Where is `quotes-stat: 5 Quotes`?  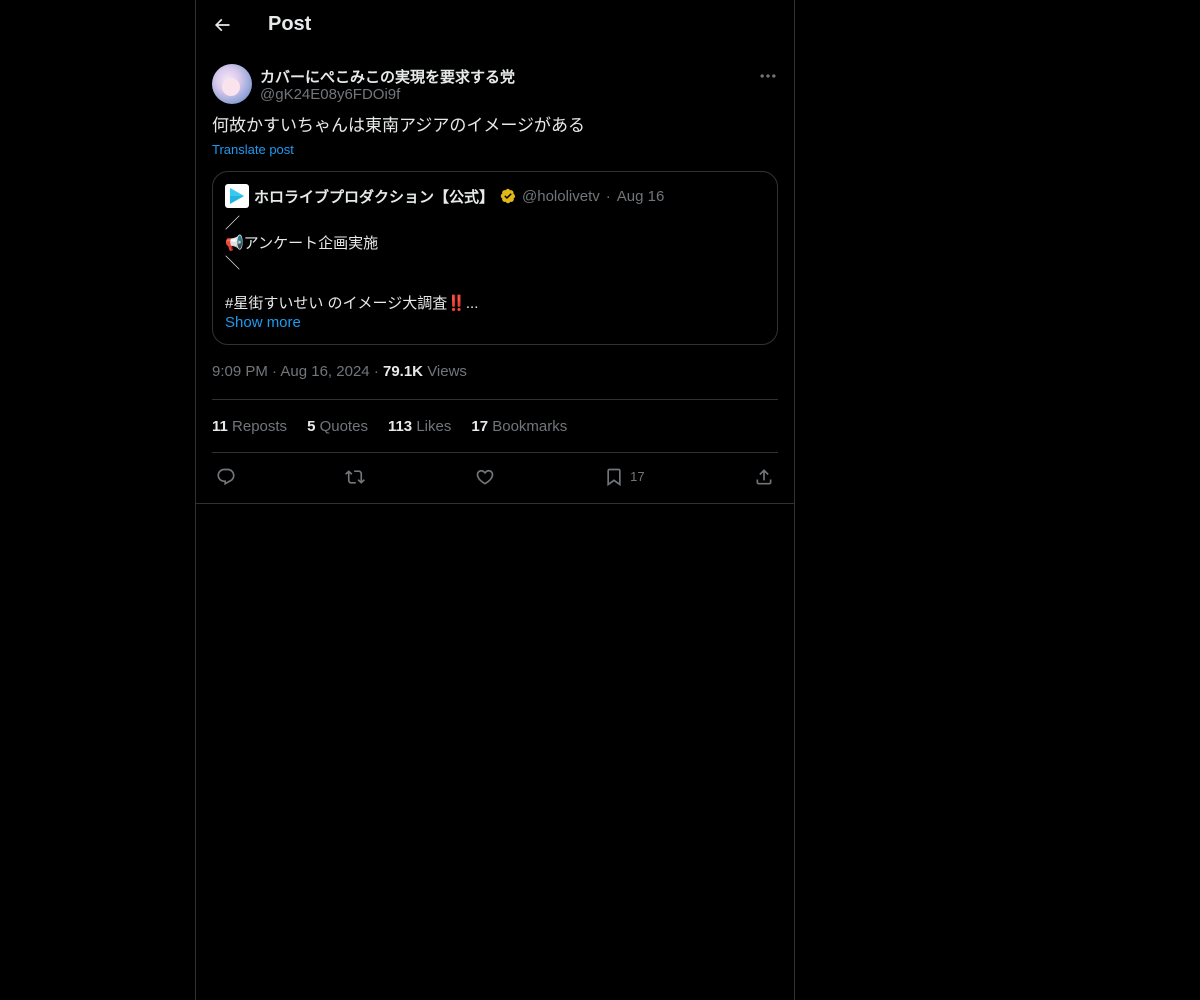 quotes-stat: 5 Quotes is located at coordinates (337, 426).